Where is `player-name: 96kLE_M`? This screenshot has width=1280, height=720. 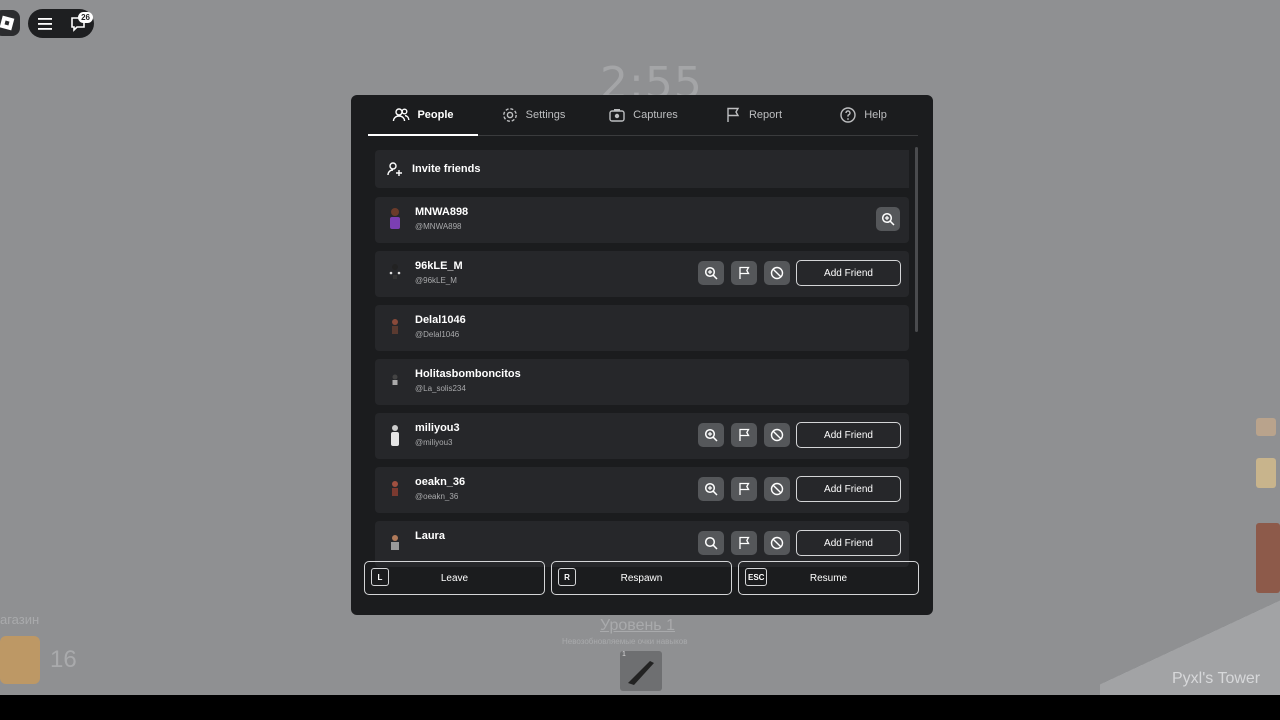 player-name: 96kLE_M is located at coordinates (439, 266).